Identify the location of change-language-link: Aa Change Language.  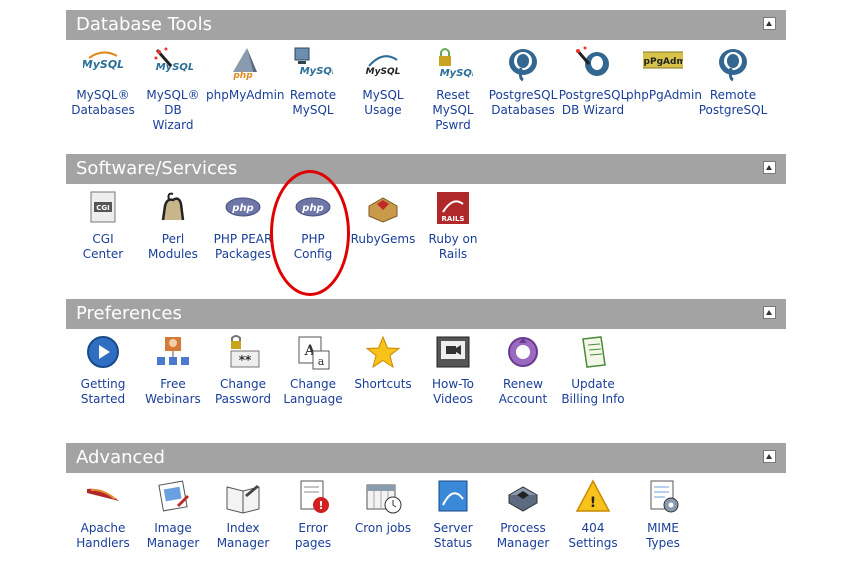
(313, 371).